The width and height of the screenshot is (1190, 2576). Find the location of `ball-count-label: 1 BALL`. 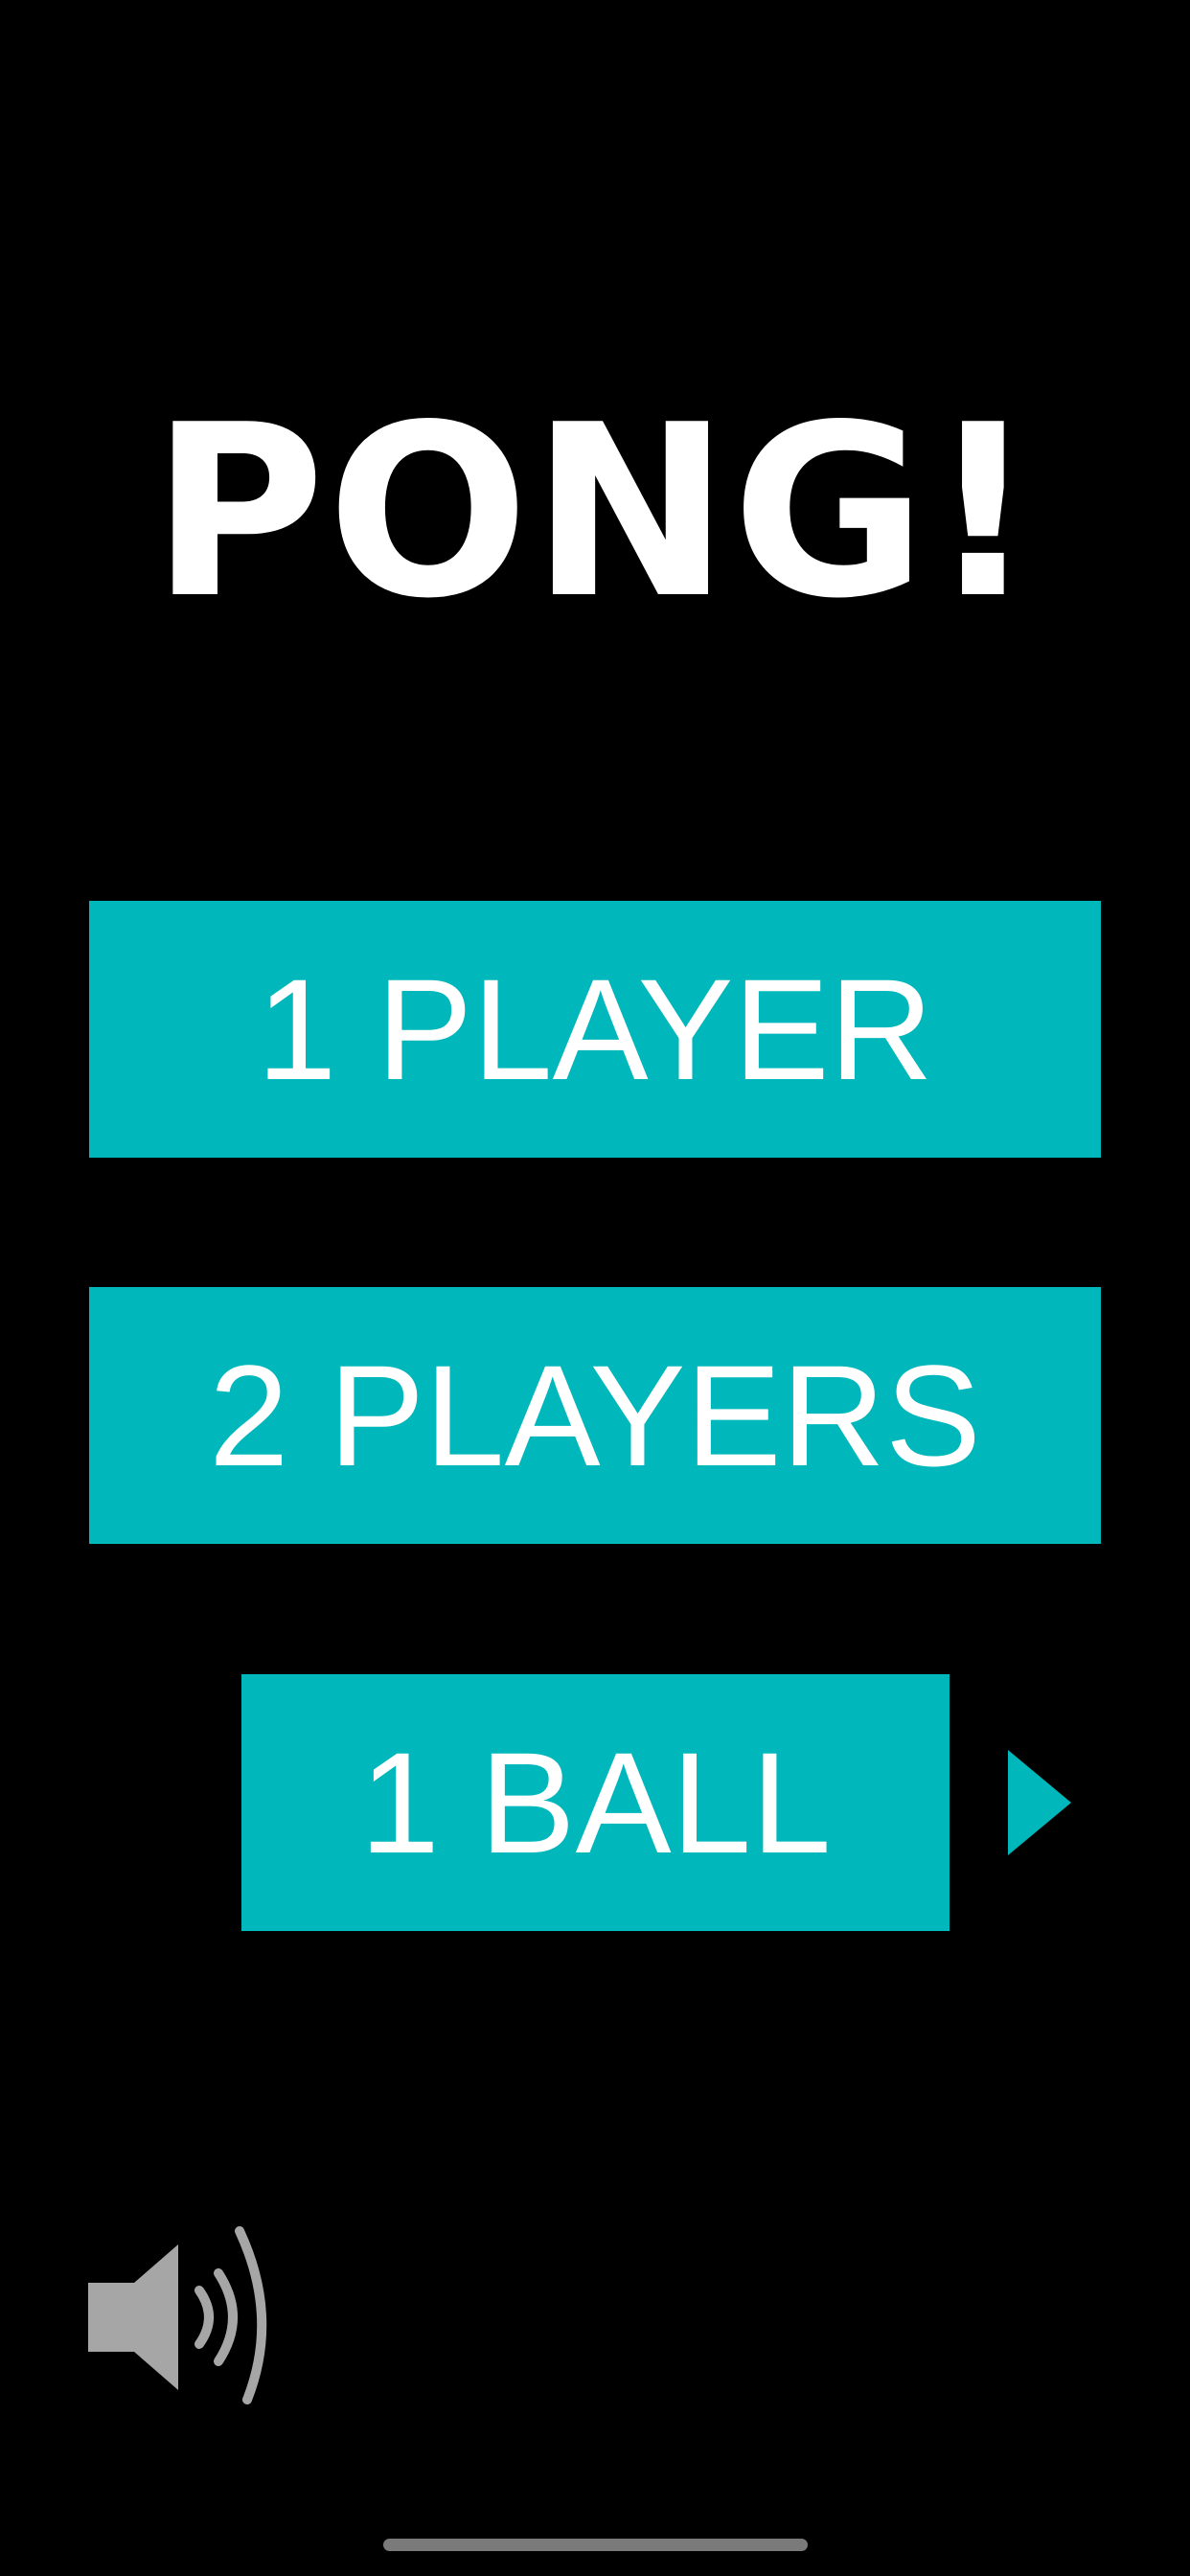

ball-count-label: 1 BALL is located at coordinates (595, 1802).